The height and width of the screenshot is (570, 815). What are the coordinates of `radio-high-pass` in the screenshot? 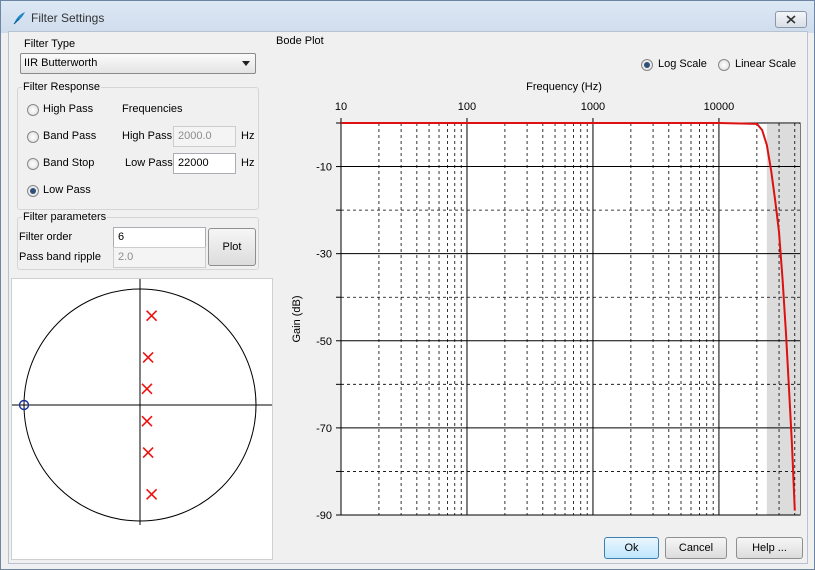 It's located at (33, 110).